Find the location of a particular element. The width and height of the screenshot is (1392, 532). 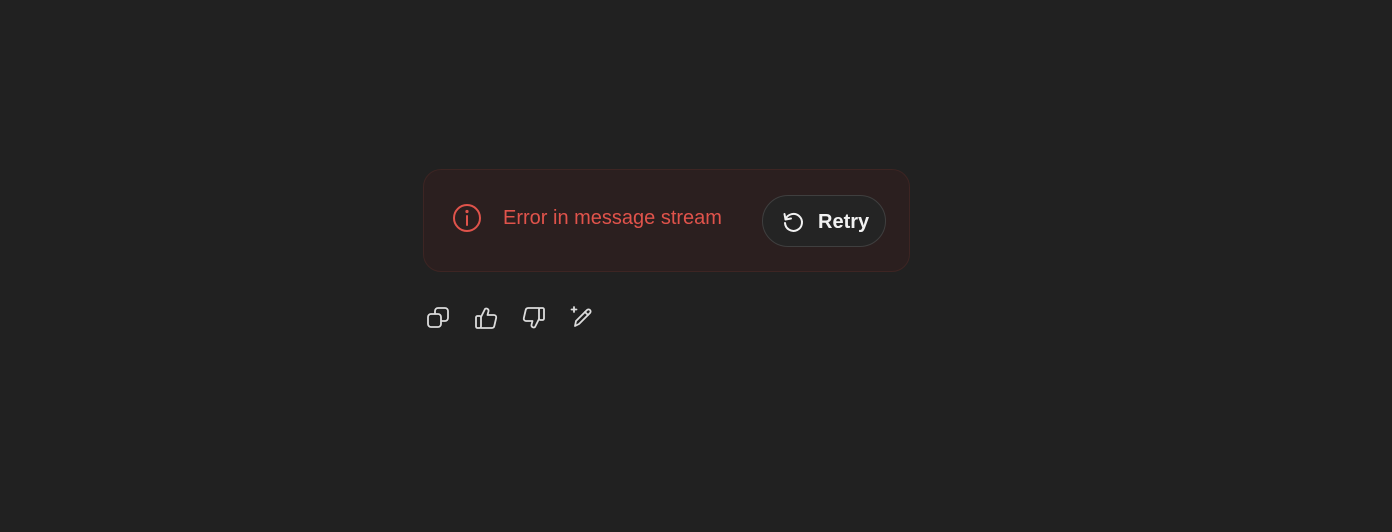

edit-sparkle-icon is located at coordinates (581, 316).